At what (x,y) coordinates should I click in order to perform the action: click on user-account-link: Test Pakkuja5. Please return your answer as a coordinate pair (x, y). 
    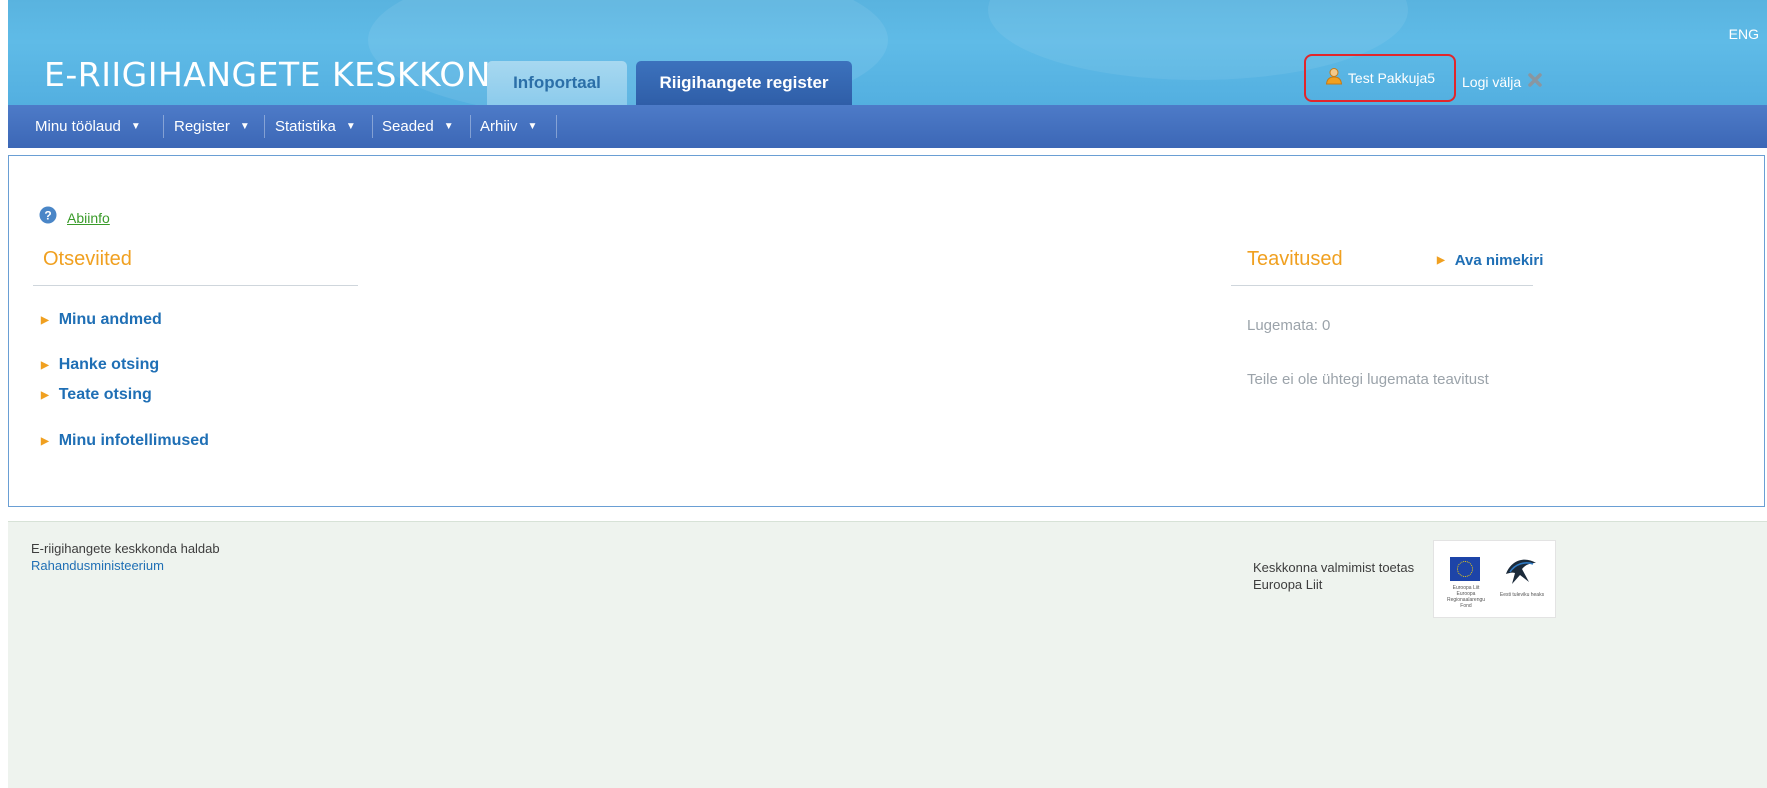
    Looking at the image, I should click on (1380, 78).